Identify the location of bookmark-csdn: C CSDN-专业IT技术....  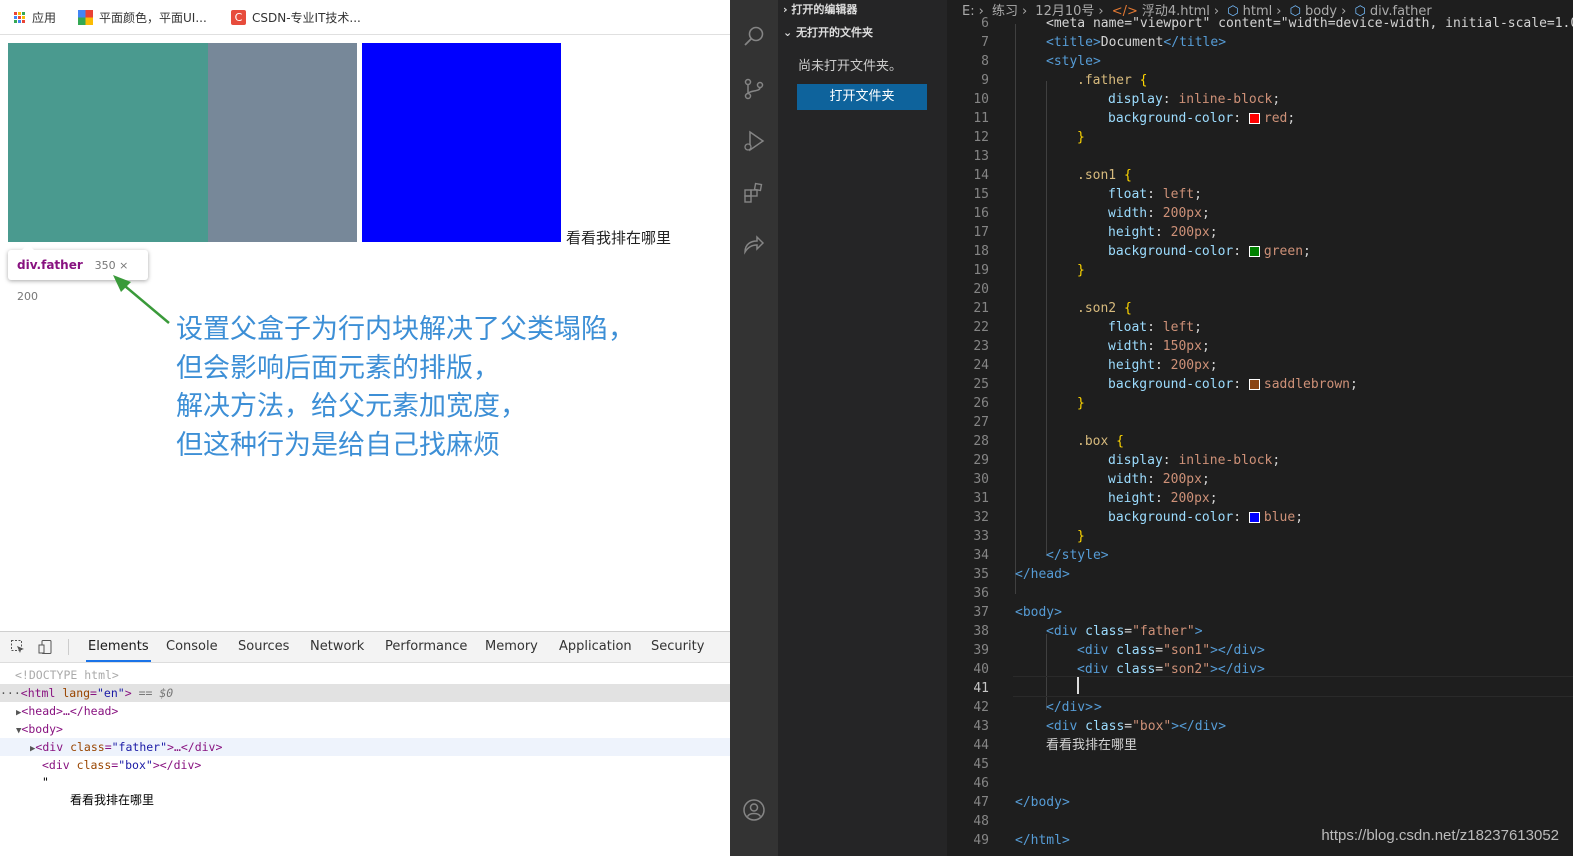
(296, 17).